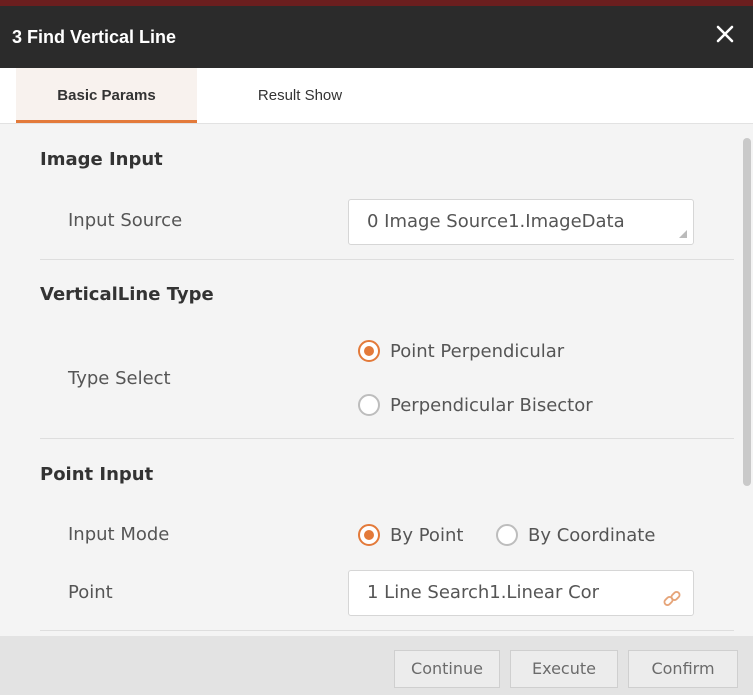 This screenshot has width=753, height=695. I want to click on radio-point-perpendicular-label: Point Perpendicular, so click(477, 351).